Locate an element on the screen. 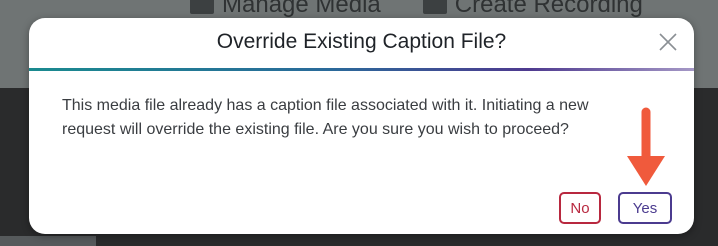 The image size is (718, 246). media-icon is located at coordinates (202, 7).